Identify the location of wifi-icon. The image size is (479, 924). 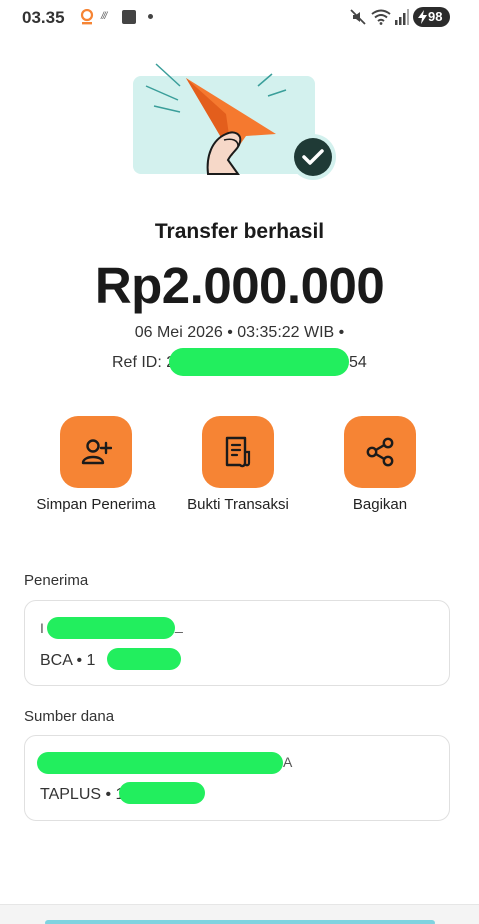
(381, 17).